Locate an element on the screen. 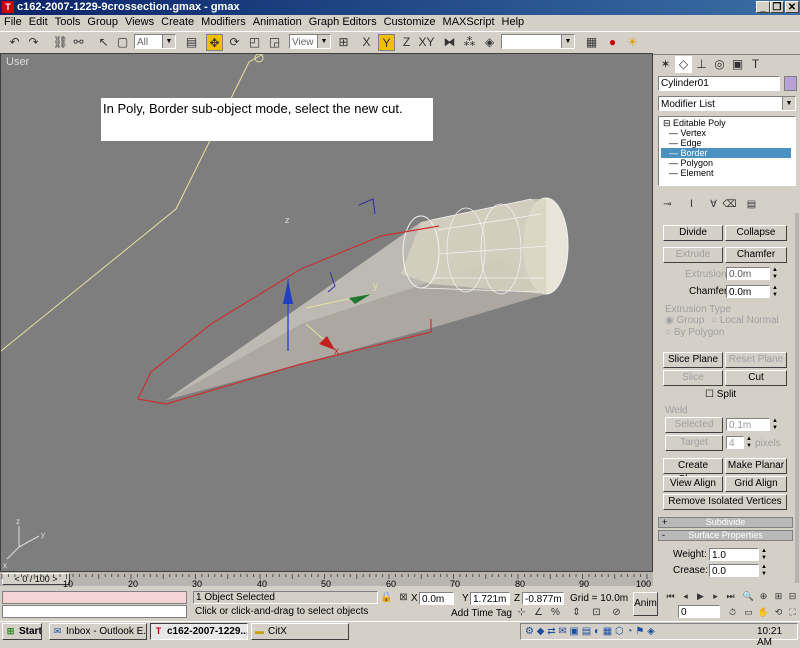 This screenshot has width=800, height=648. cylinder-body is located at coordinates (473, 246).